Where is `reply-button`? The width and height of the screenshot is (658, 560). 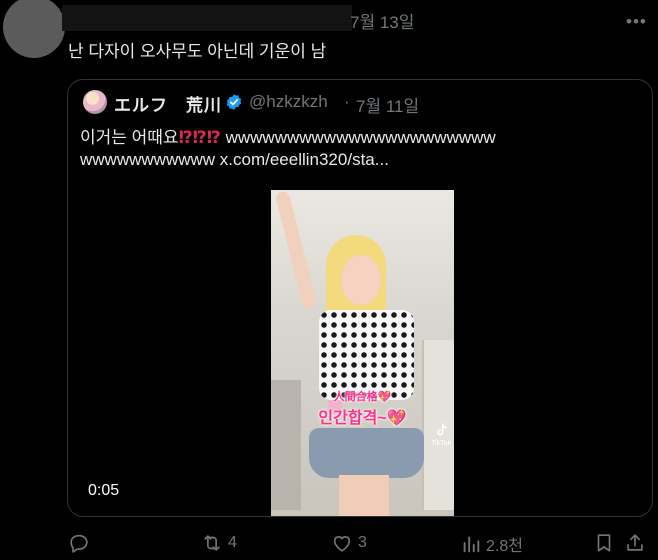 reply-button is located at coordinates (81, 543).